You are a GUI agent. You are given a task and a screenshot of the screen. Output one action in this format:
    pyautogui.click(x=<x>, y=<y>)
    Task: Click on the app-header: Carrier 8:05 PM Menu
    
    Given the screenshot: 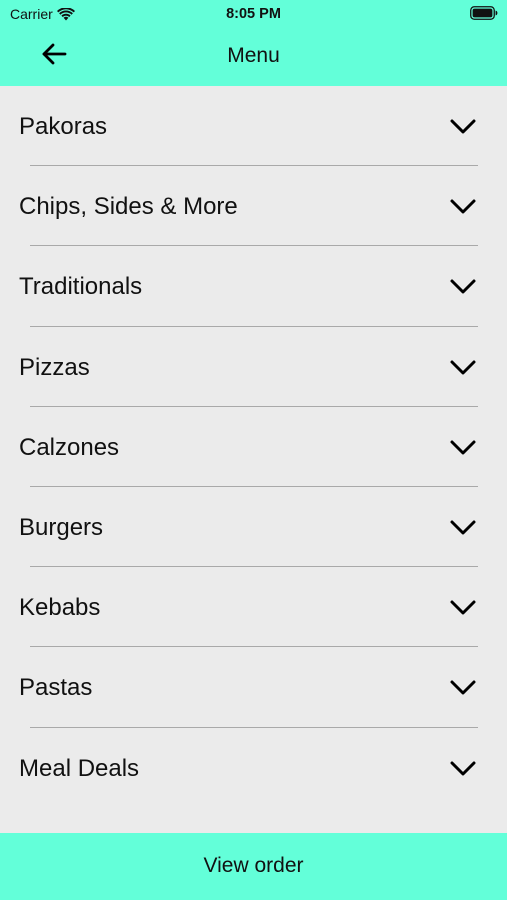 What is the action you would take?
    pyautogui.click(x=253, y=43)
    